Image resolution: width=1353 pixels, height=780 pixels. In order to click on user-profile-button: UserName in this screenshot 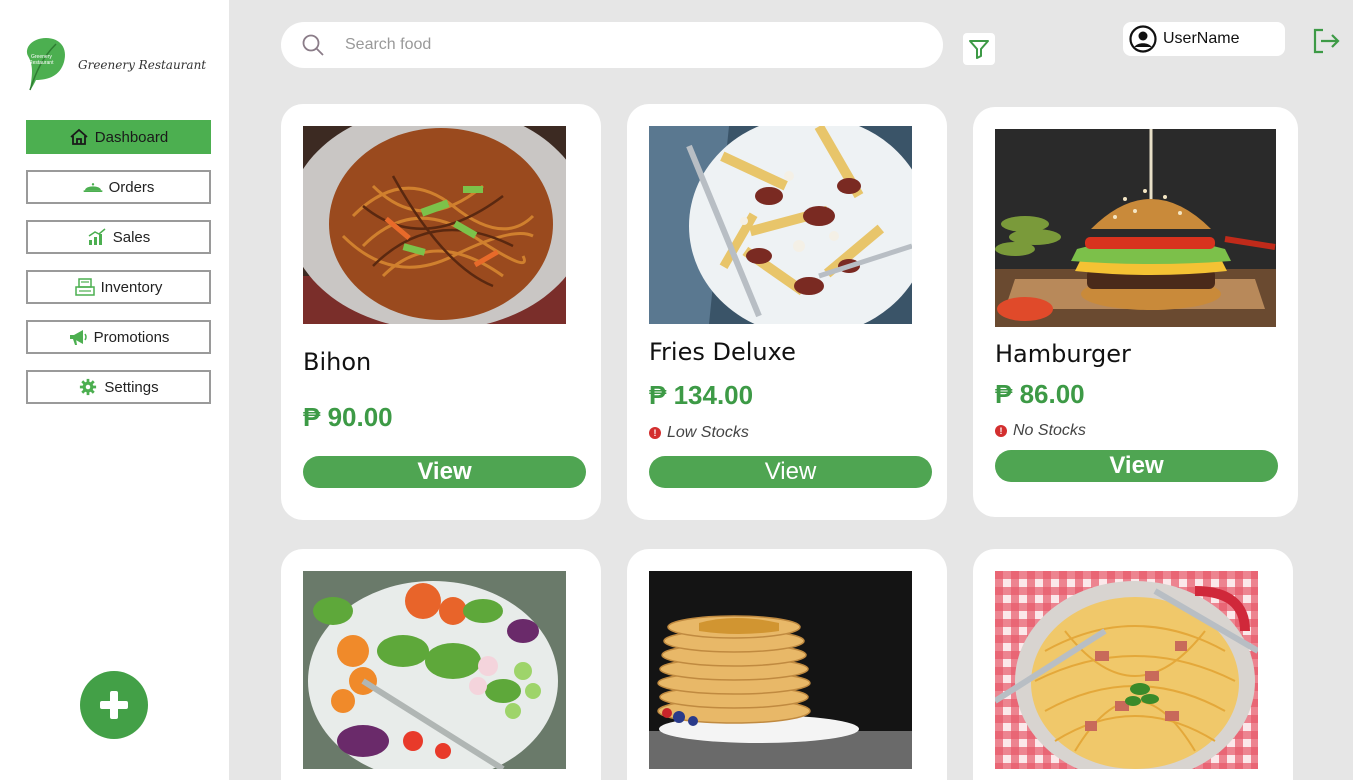, I will do `click(1204, 39)`.